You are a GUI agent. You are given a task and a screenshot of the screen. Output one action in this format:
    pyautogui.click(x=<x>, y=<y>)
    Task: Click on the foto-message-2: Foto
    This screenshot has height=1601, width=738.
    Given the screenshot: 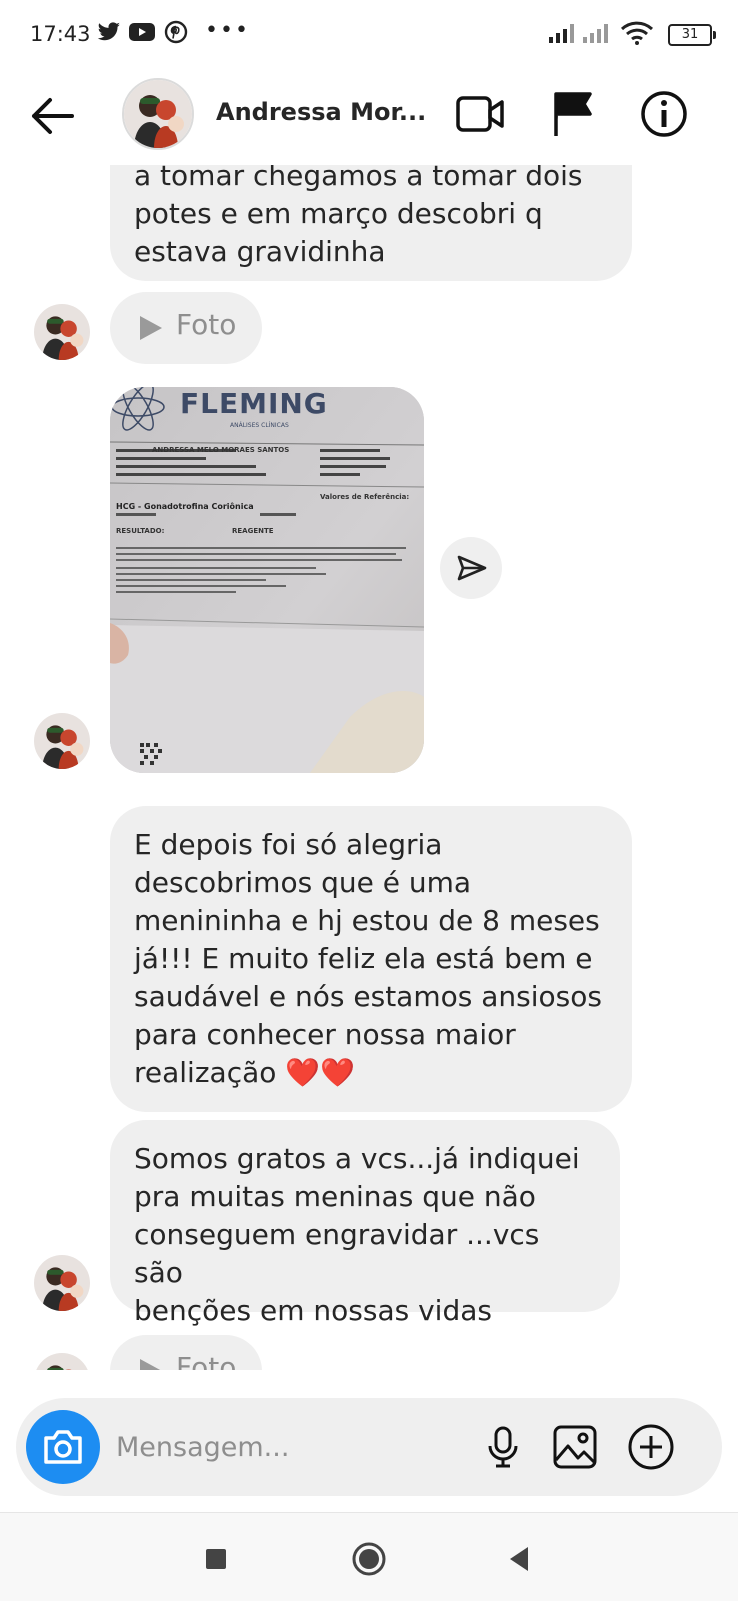 What is the action you would take?
    pyautogui.click(x=186, y=1352)
    